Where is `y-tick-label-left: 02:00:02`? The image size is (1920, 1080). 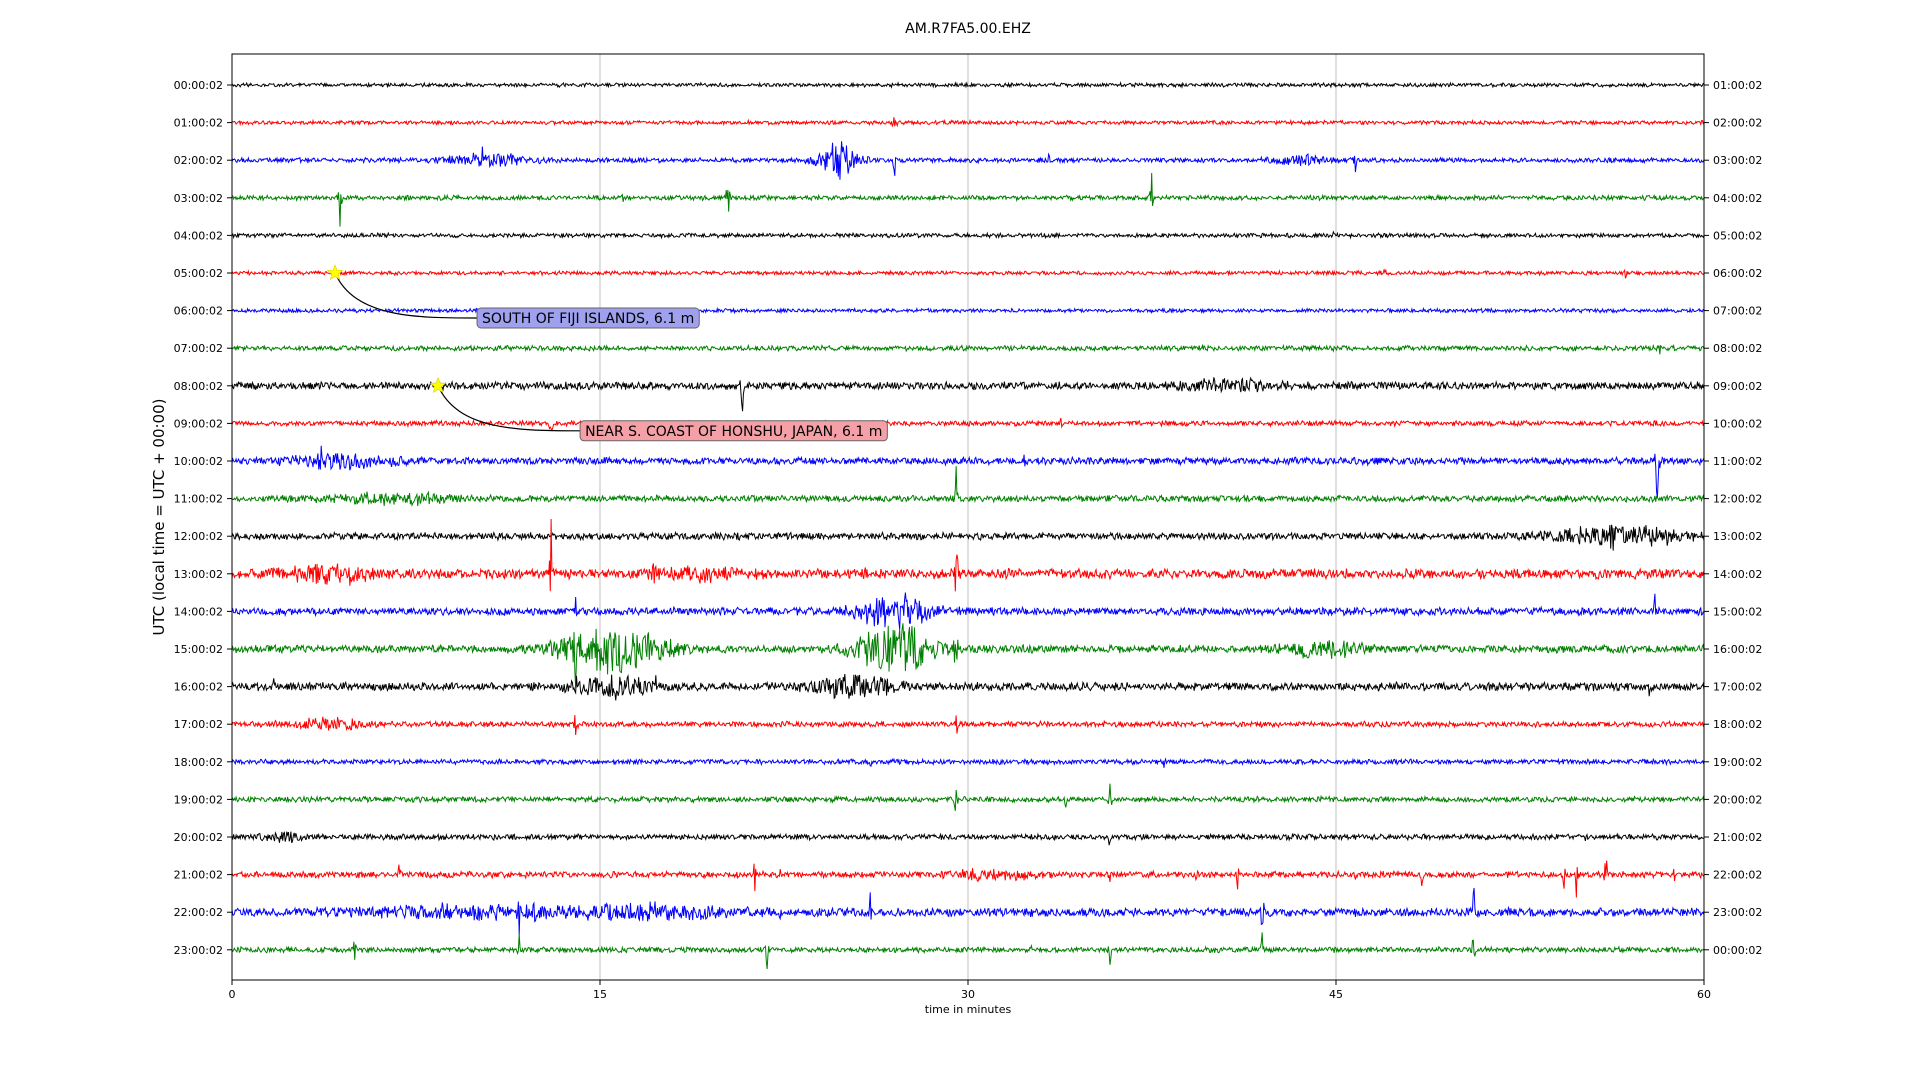 y-tick-label-left: 02:00:02 is located at coordinates (198, 160).